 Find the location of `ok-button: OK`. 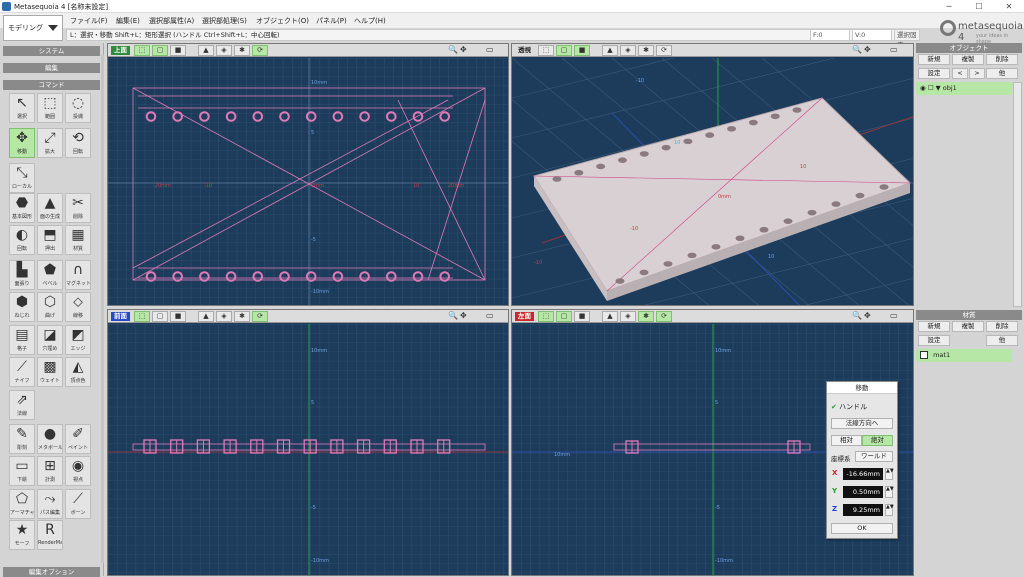

ok-button: OK is located at coordinates (862, 528).